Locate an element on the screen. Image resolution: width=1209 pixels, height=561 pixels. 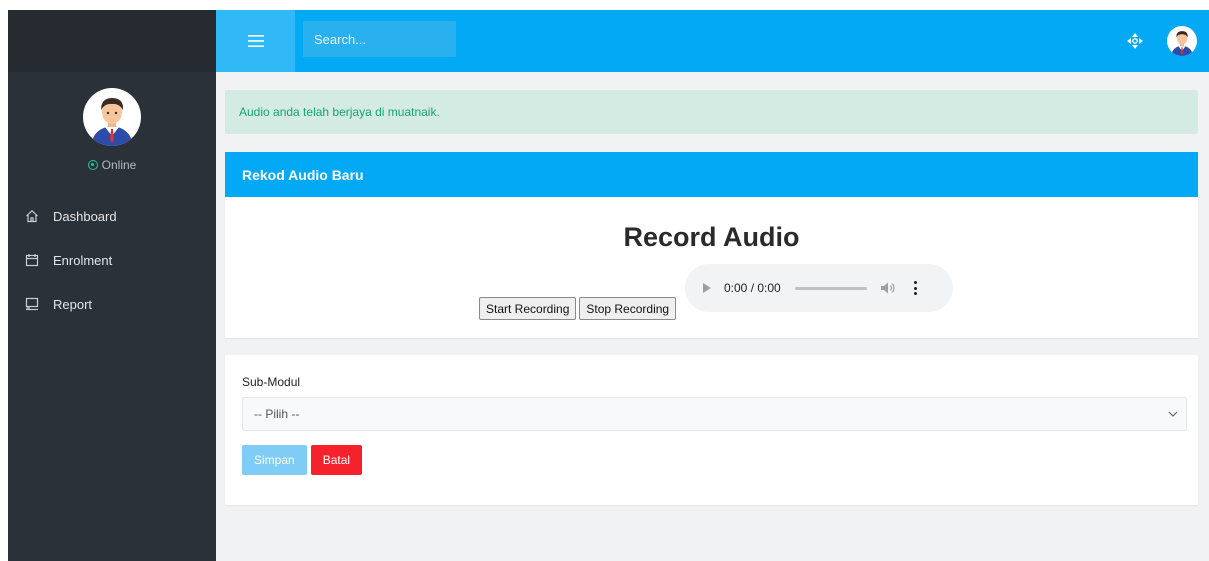
calendar-icon is located at coordinates (32, 260).